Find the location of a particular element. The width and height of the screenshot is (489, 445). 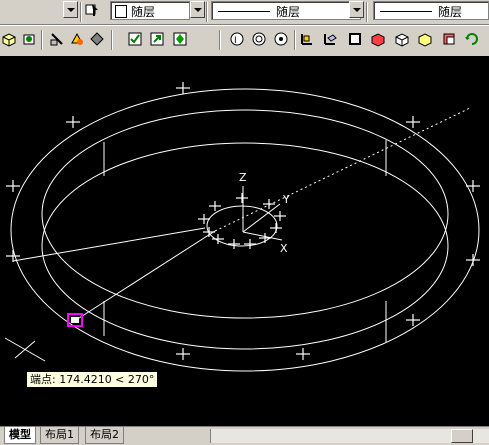

box-icon is located at coordinates (355, 39).